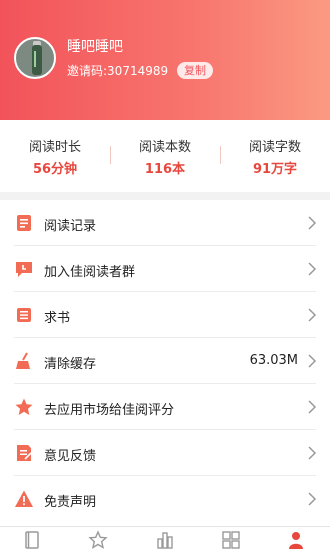 The height and width of the screenshot is (550, 330). What do you see at coordinates (118, 71) in the screenshot?
I see `invite-code: 邀请码:30714989` at bounding box center [118, 71].